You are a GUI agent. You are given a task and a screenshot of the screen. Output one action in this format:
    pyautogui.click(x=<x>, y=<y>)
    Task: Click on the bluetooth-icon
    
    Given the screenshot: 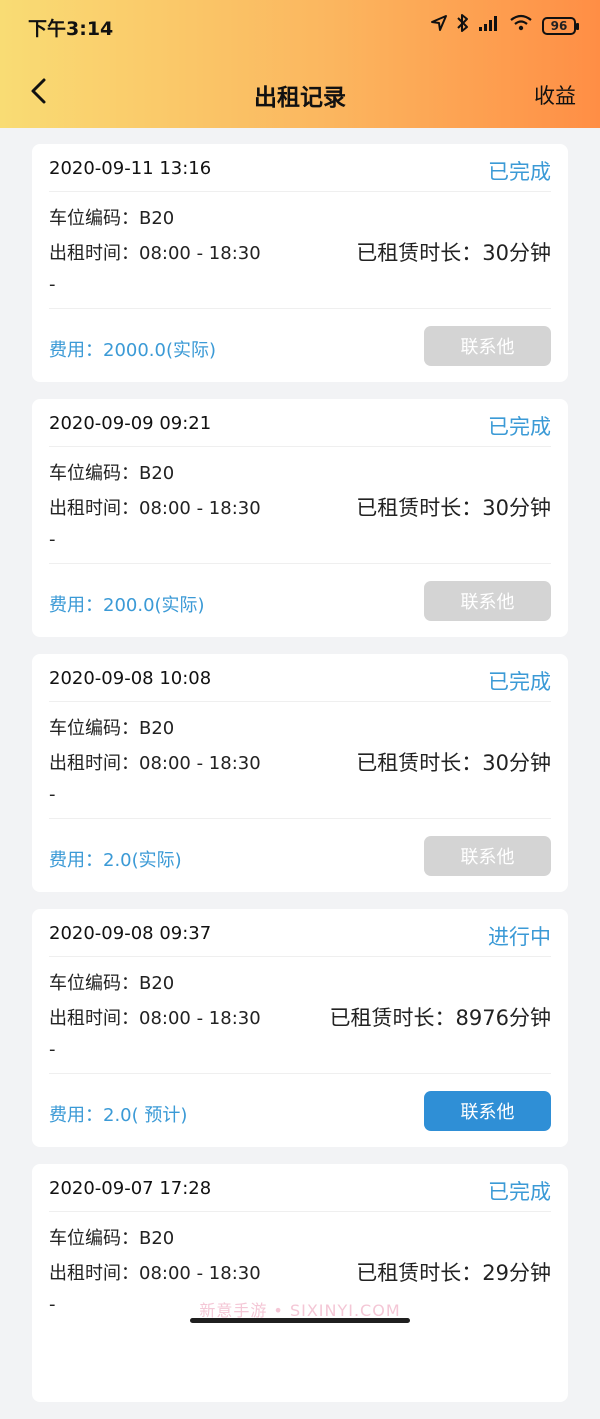 What is the action you would take?
    pyautogui.click(x=463, y=26)
    